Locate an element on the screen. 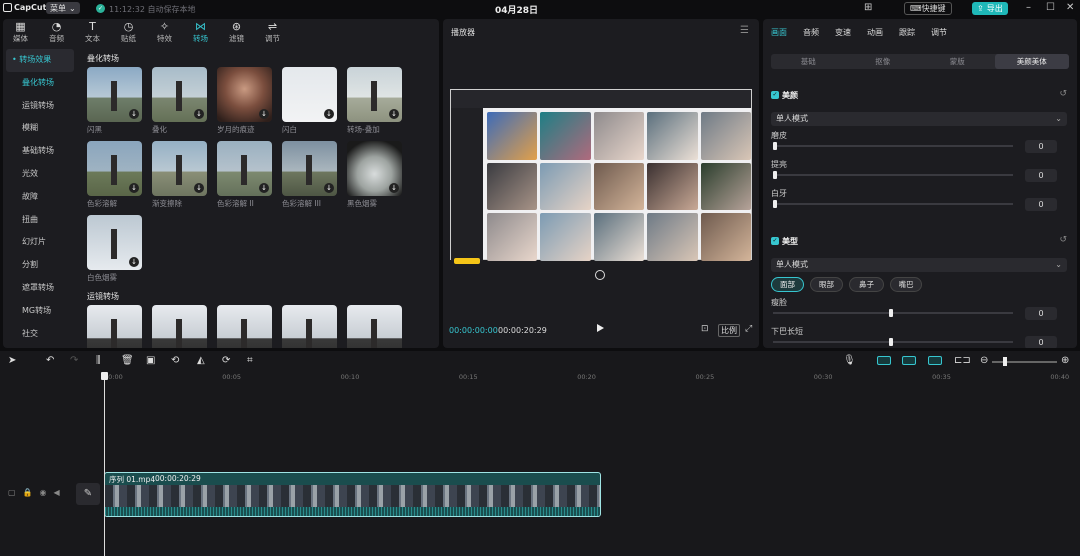  transition-item: ↓ 闪白 is located at coordinates (309, 102).